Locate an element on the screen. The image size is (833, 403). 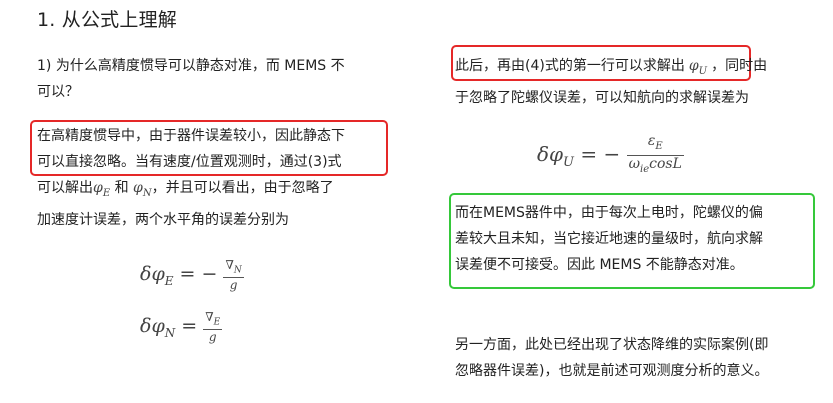
phi-u-symbol: φU is located at coordinates (698, 67).